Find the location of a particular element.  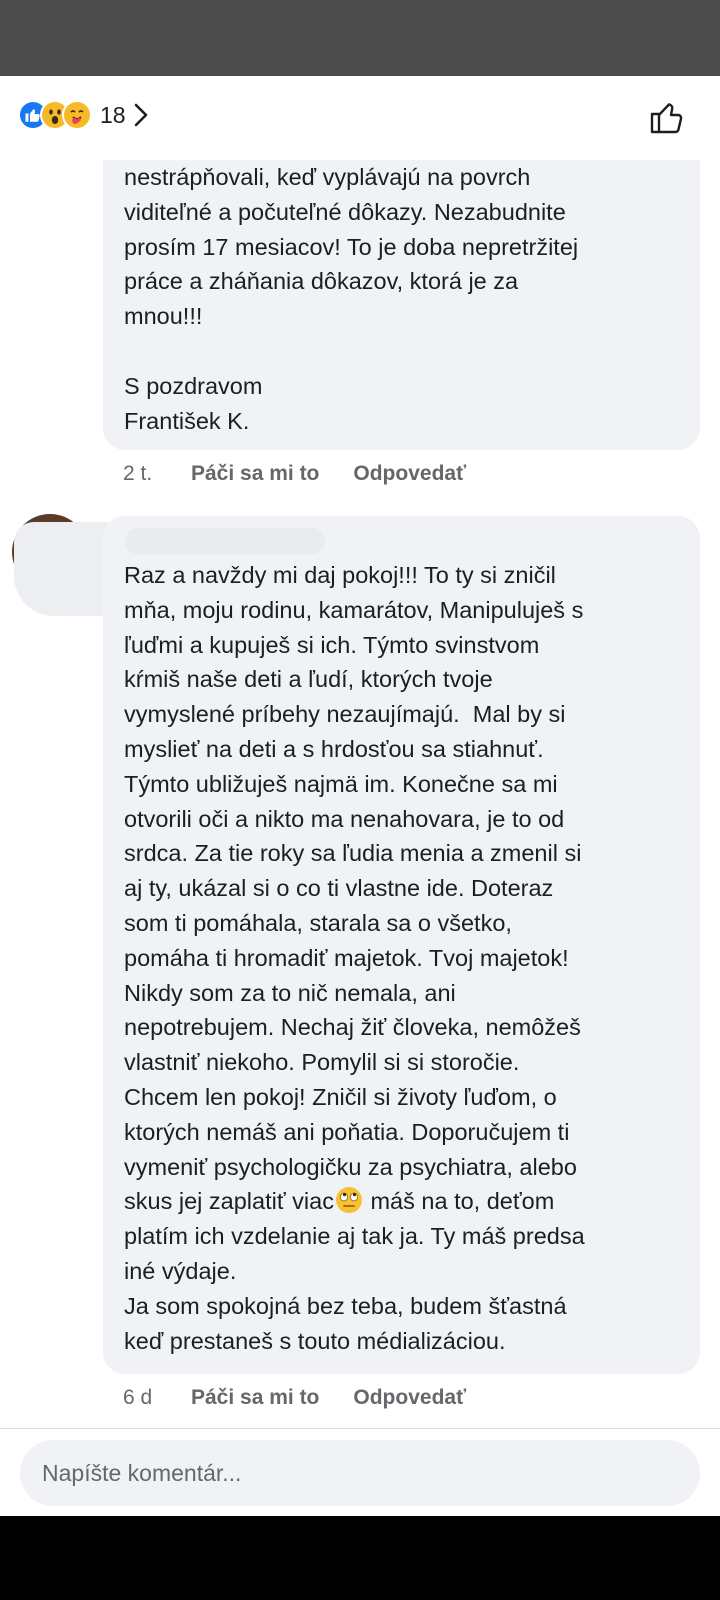

care-reaction-icon is located at coordinates (77, 115).